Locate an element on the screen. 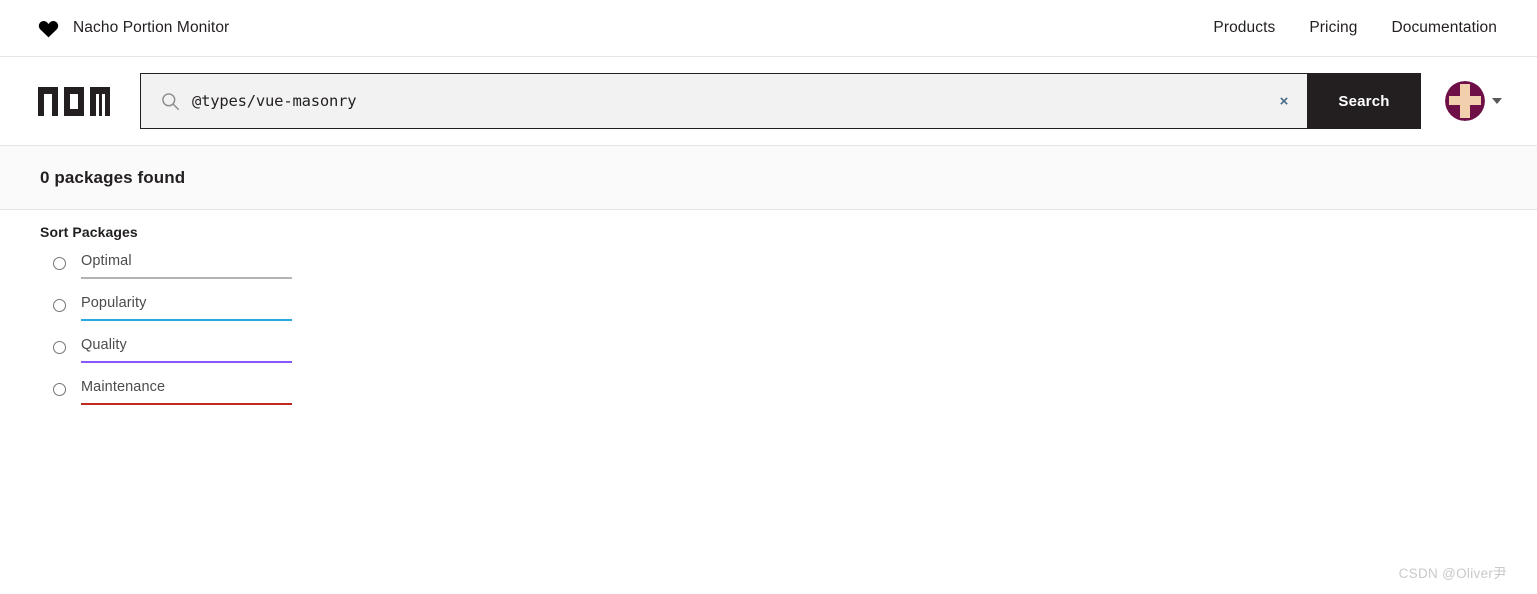  npm-logo is located at coordinates (74, 101).